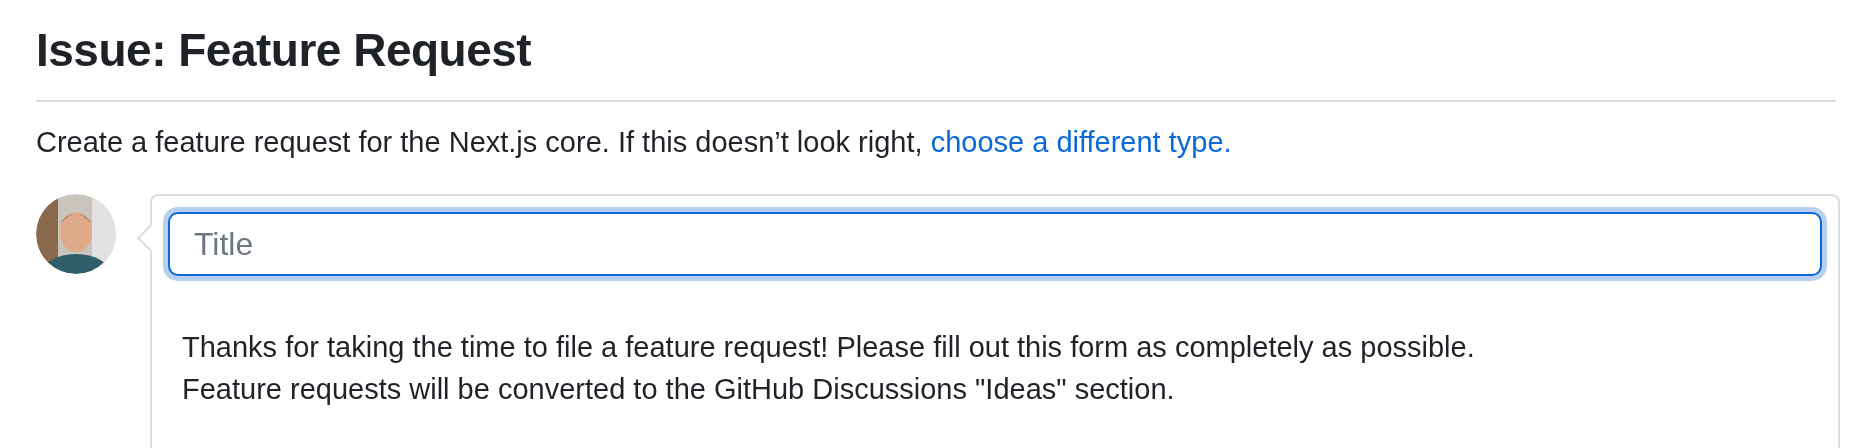 This screenshot has height=448, width=1876. What do you see at coordinates (284, 50) in the screenshot?
I see `page-title: Issue: Feature Request` at bounding box center [284, 50].